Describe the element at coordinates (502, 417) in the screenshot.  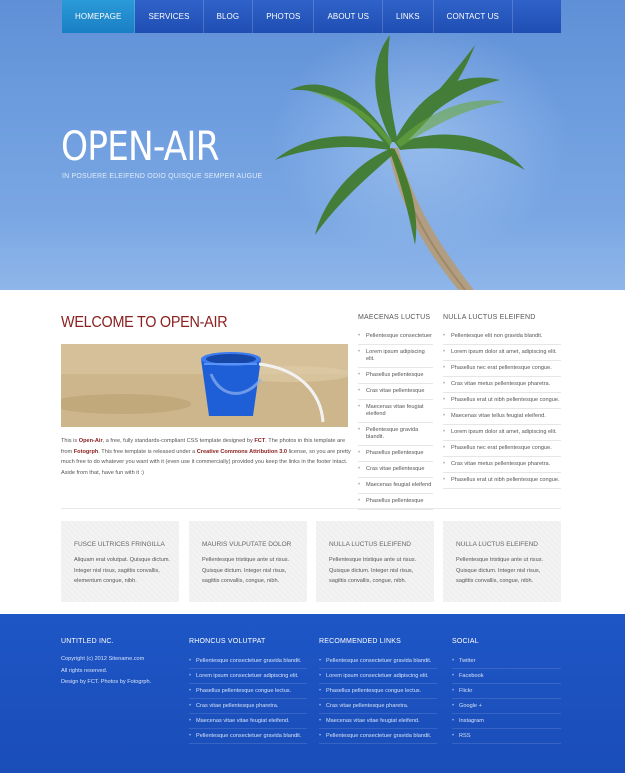
I see `list-item: Maecenas vitae tellus feugiat eleifend.` at that location.